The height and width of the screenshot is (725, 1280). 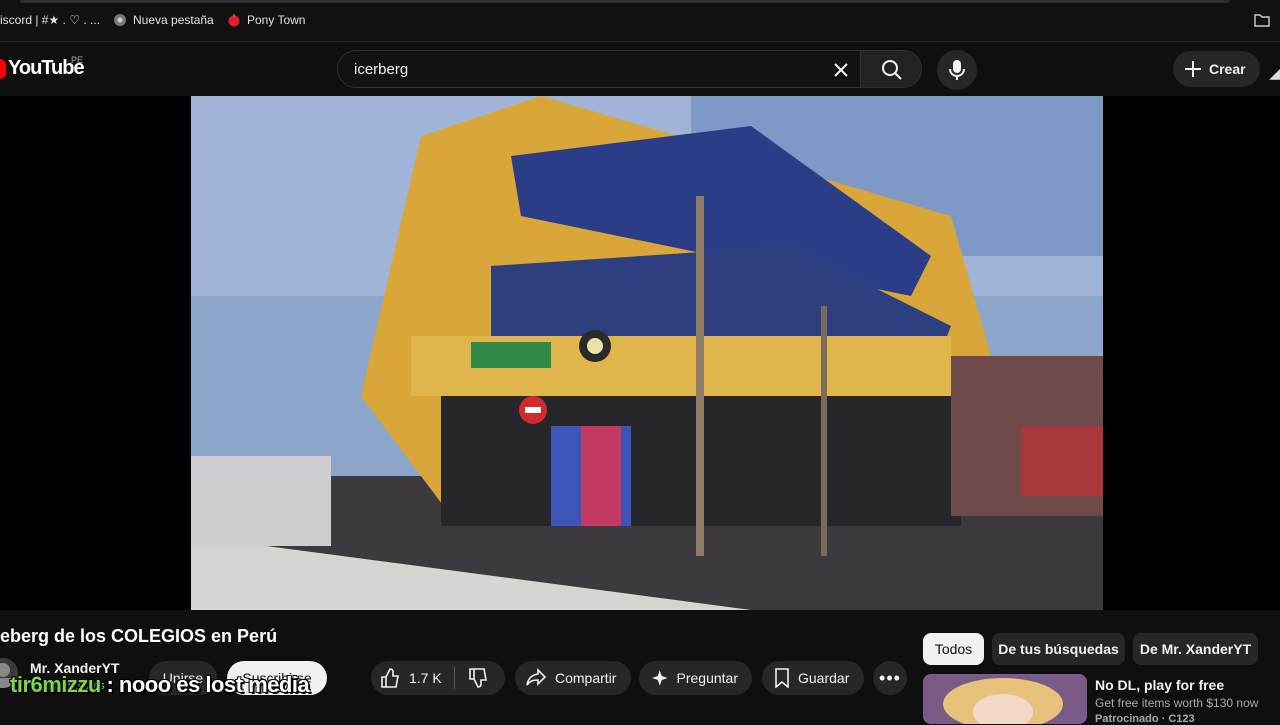 I want to click on search-box: icerberg, so click(x=599, y=69).